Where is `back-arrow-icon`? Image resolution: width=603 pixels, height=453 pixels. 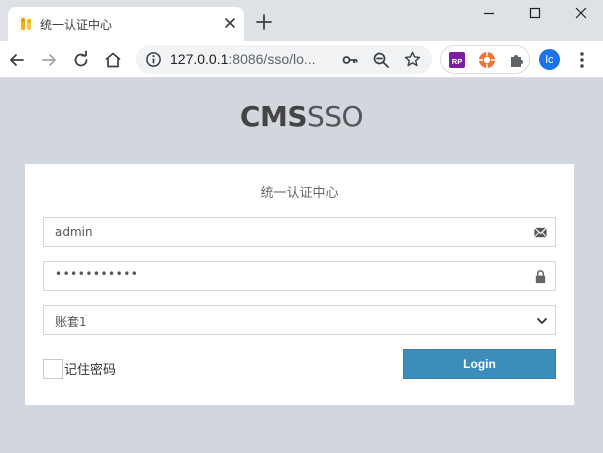
back-arrow-icon is located at coordinates (17, 60).